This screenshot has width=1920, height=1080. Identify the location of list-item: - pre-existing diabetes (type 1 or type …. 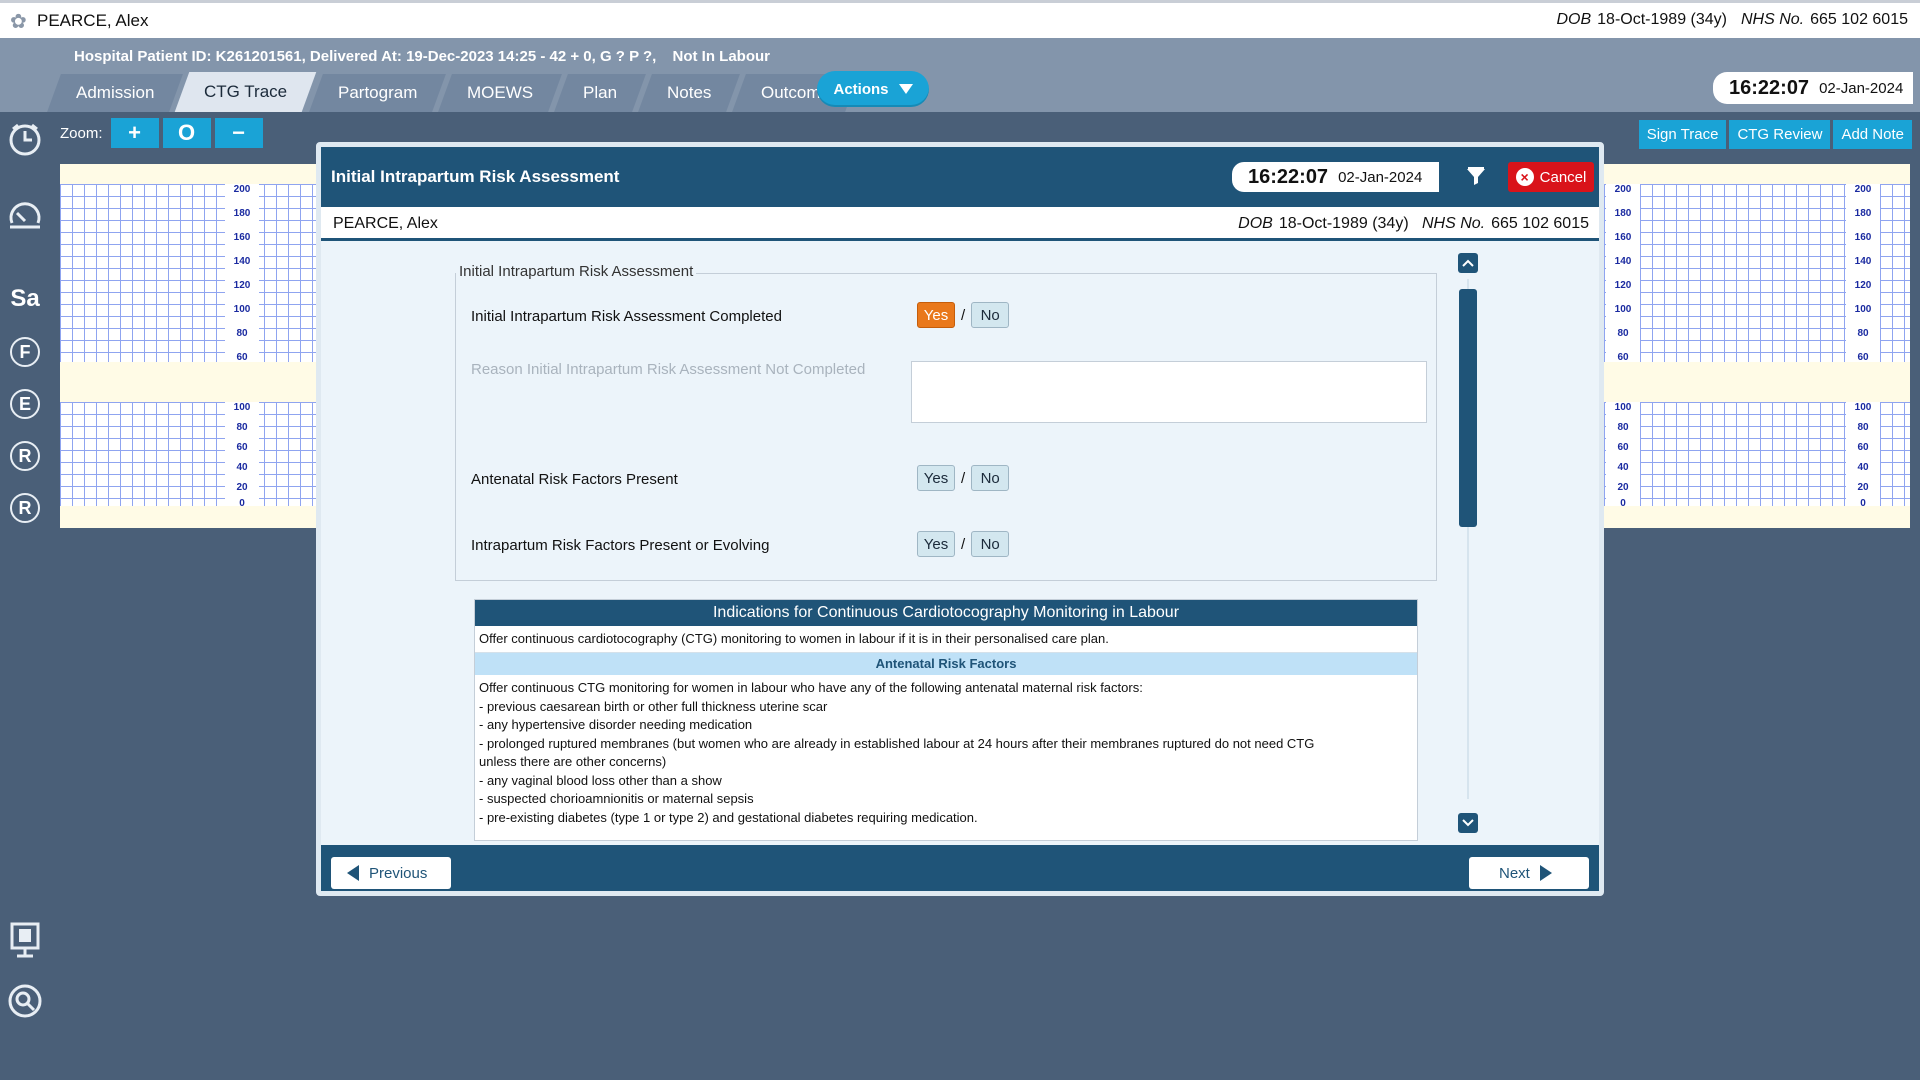
(728, 817).